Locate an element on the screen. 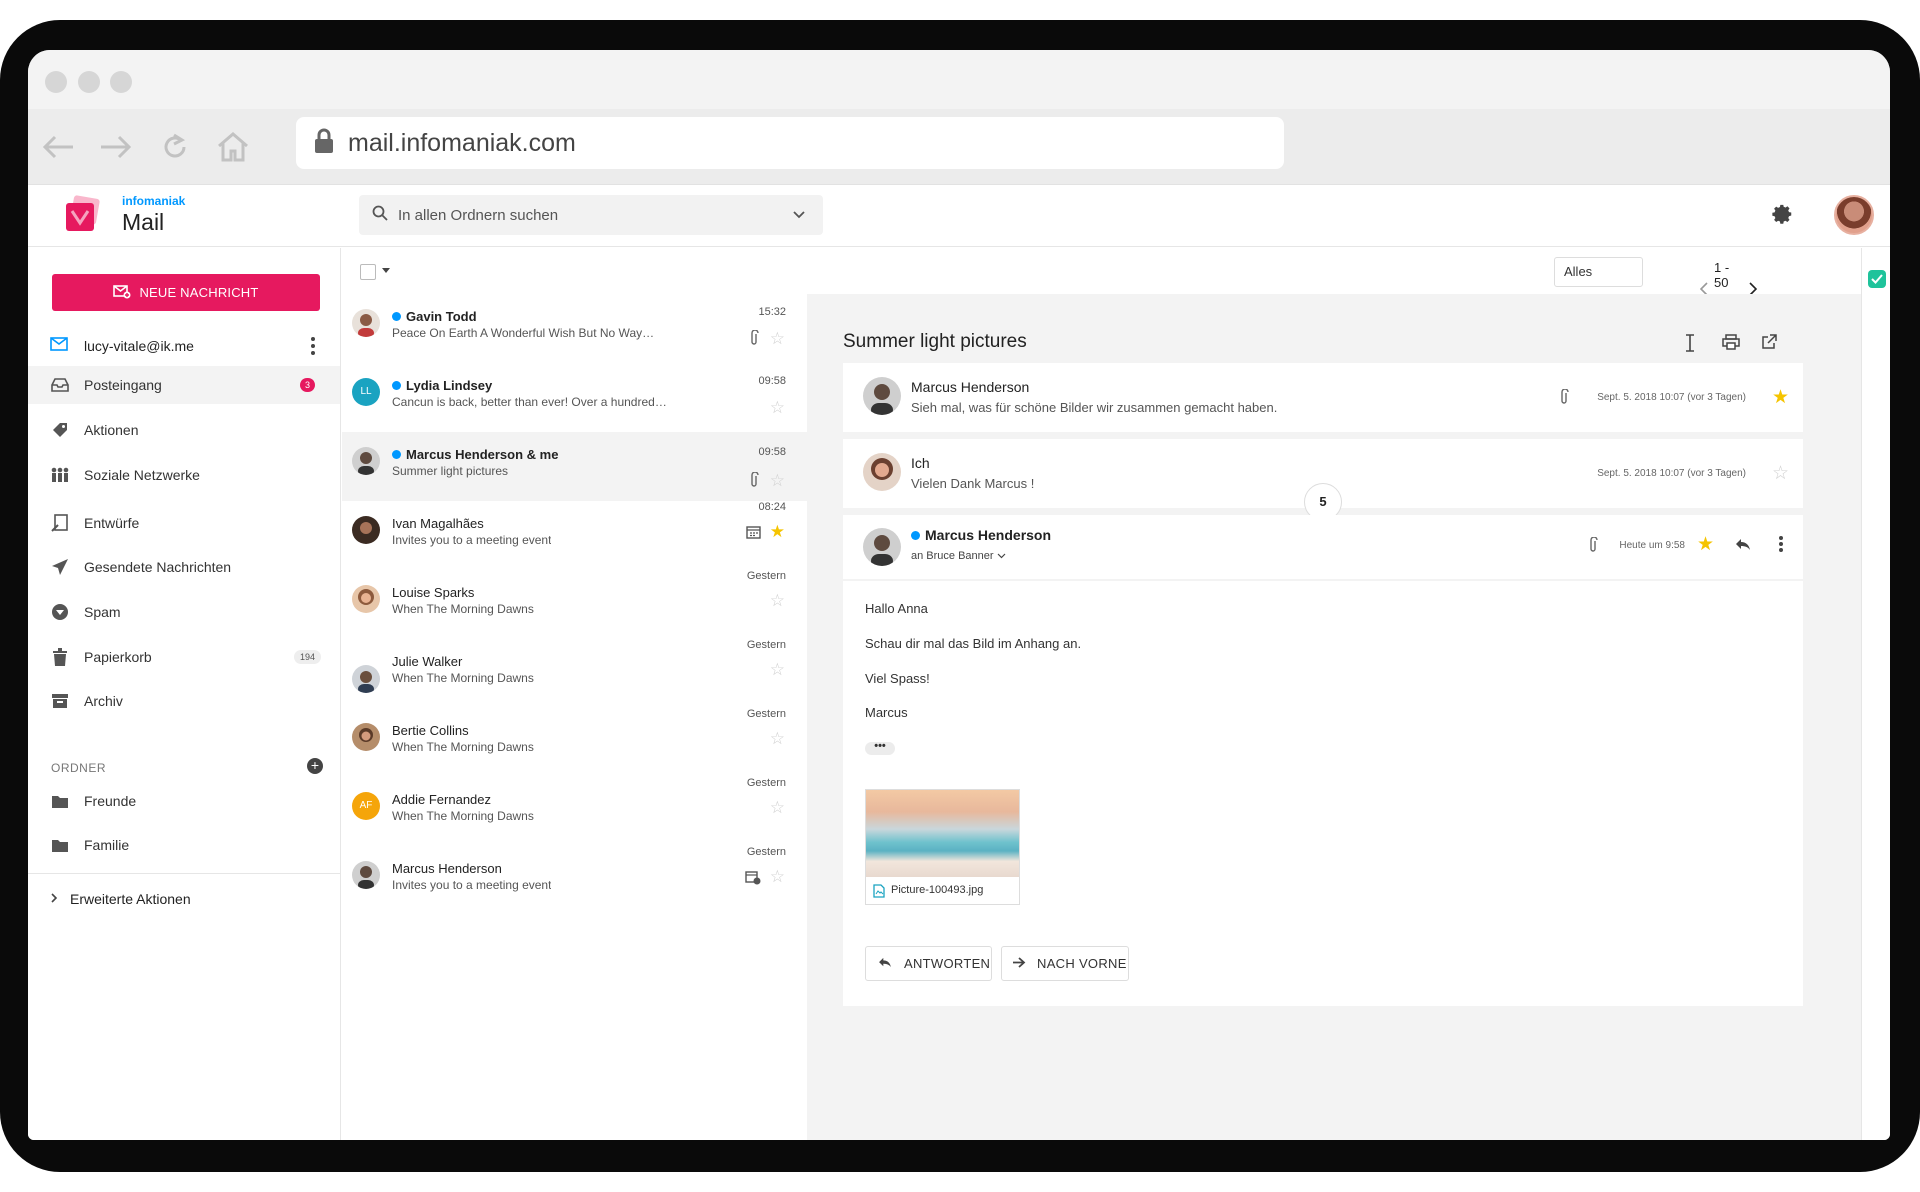 This screenshot has width=1920, height=1192. attachment-image is located at coordinates (942, 833).